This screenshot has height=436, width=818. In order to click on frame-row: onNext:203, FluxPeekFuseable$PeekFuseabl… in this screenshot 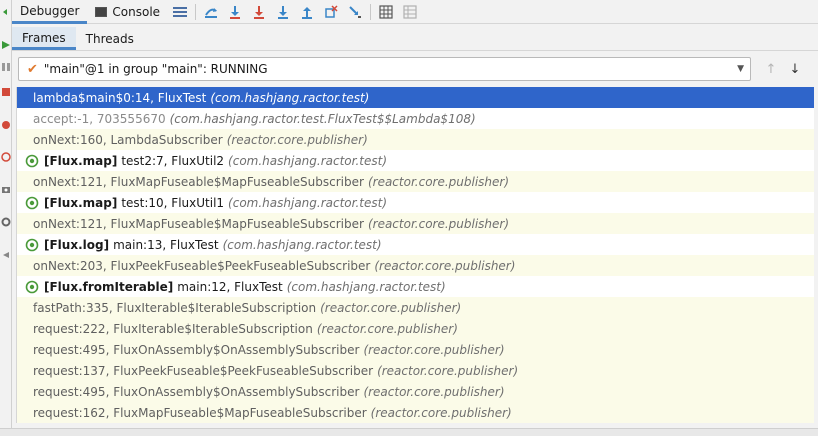, I will do `click(415, 265)`.